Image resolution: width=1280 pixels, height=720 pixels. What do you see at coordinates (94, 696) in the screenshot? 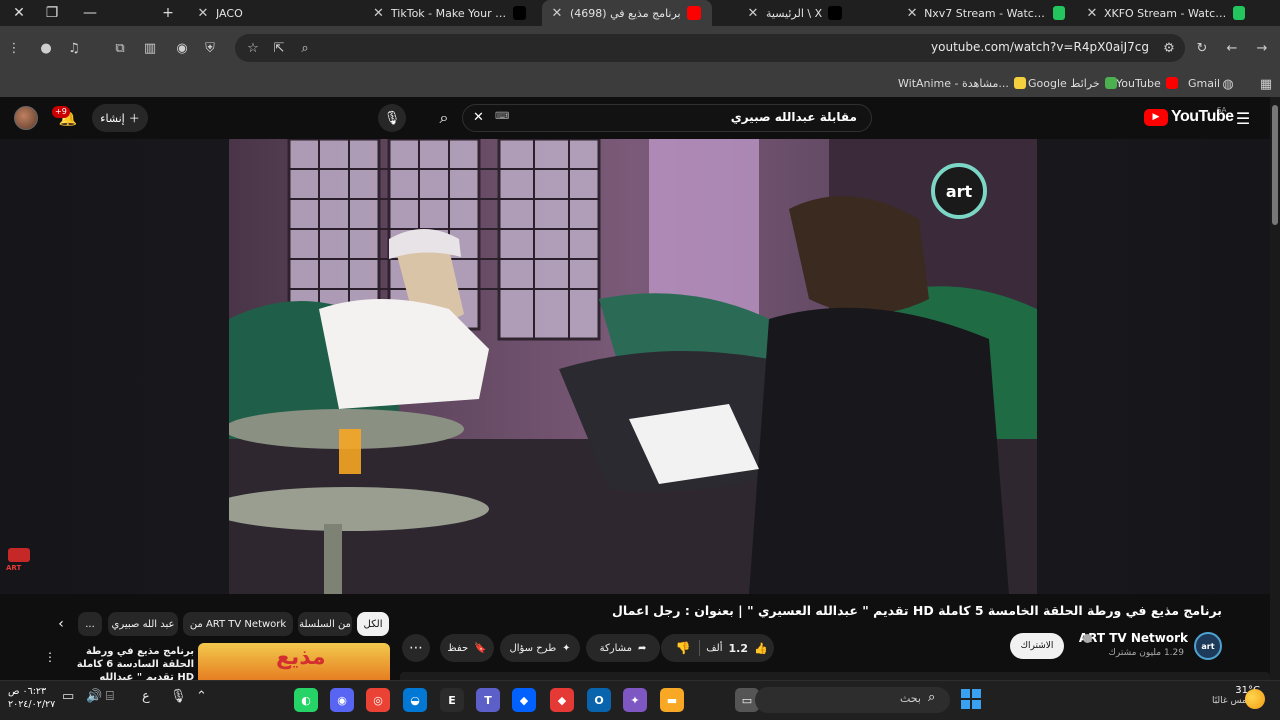
I see `speaker-icon: 🔊` at bounding box center [94, 696].